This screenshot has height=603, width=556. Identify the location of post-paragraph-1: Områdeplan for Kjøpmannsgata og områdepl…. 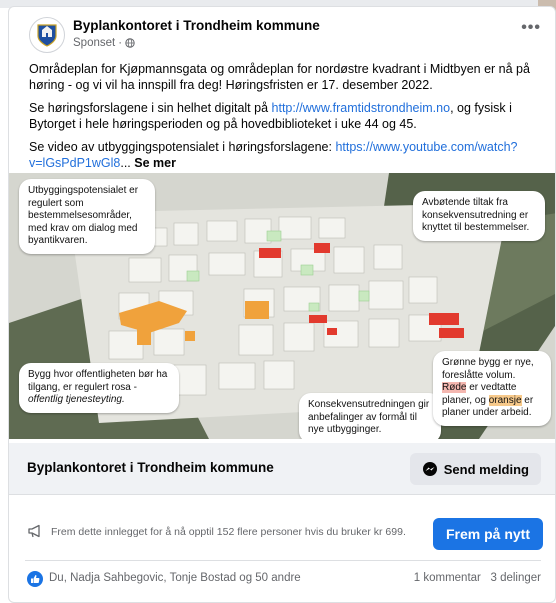
(279, 77).